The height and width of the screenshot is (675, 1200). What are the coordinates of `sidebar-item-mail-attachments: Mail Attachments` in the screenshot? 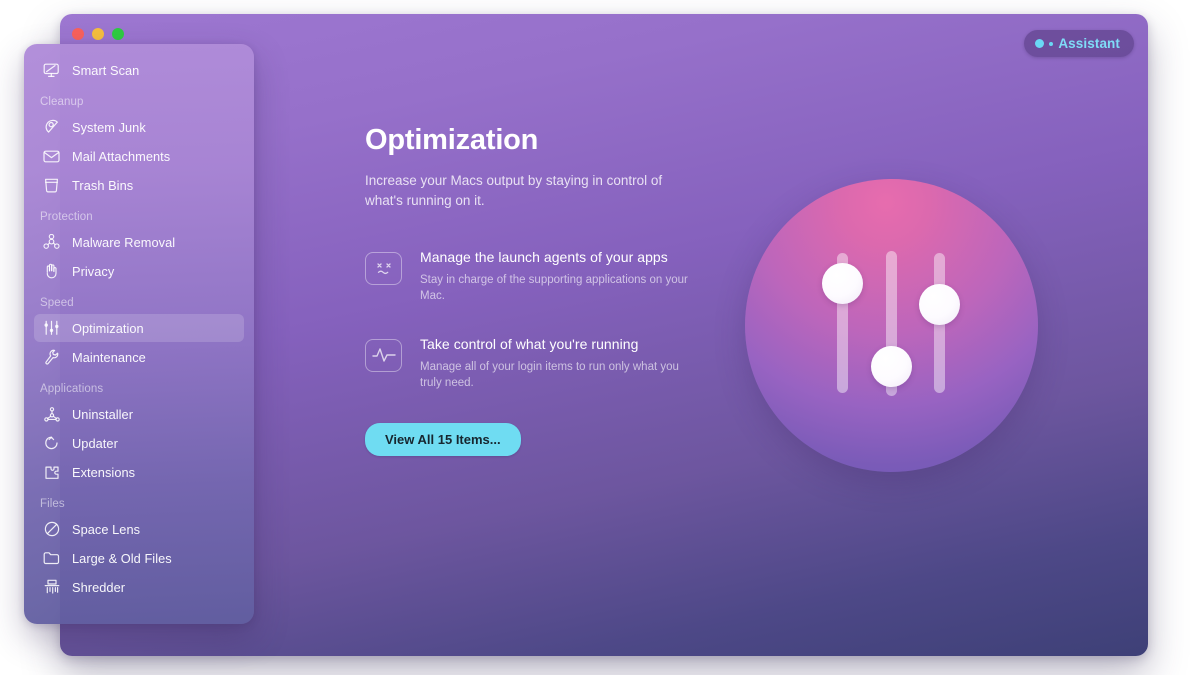 It's located at (139, 156).